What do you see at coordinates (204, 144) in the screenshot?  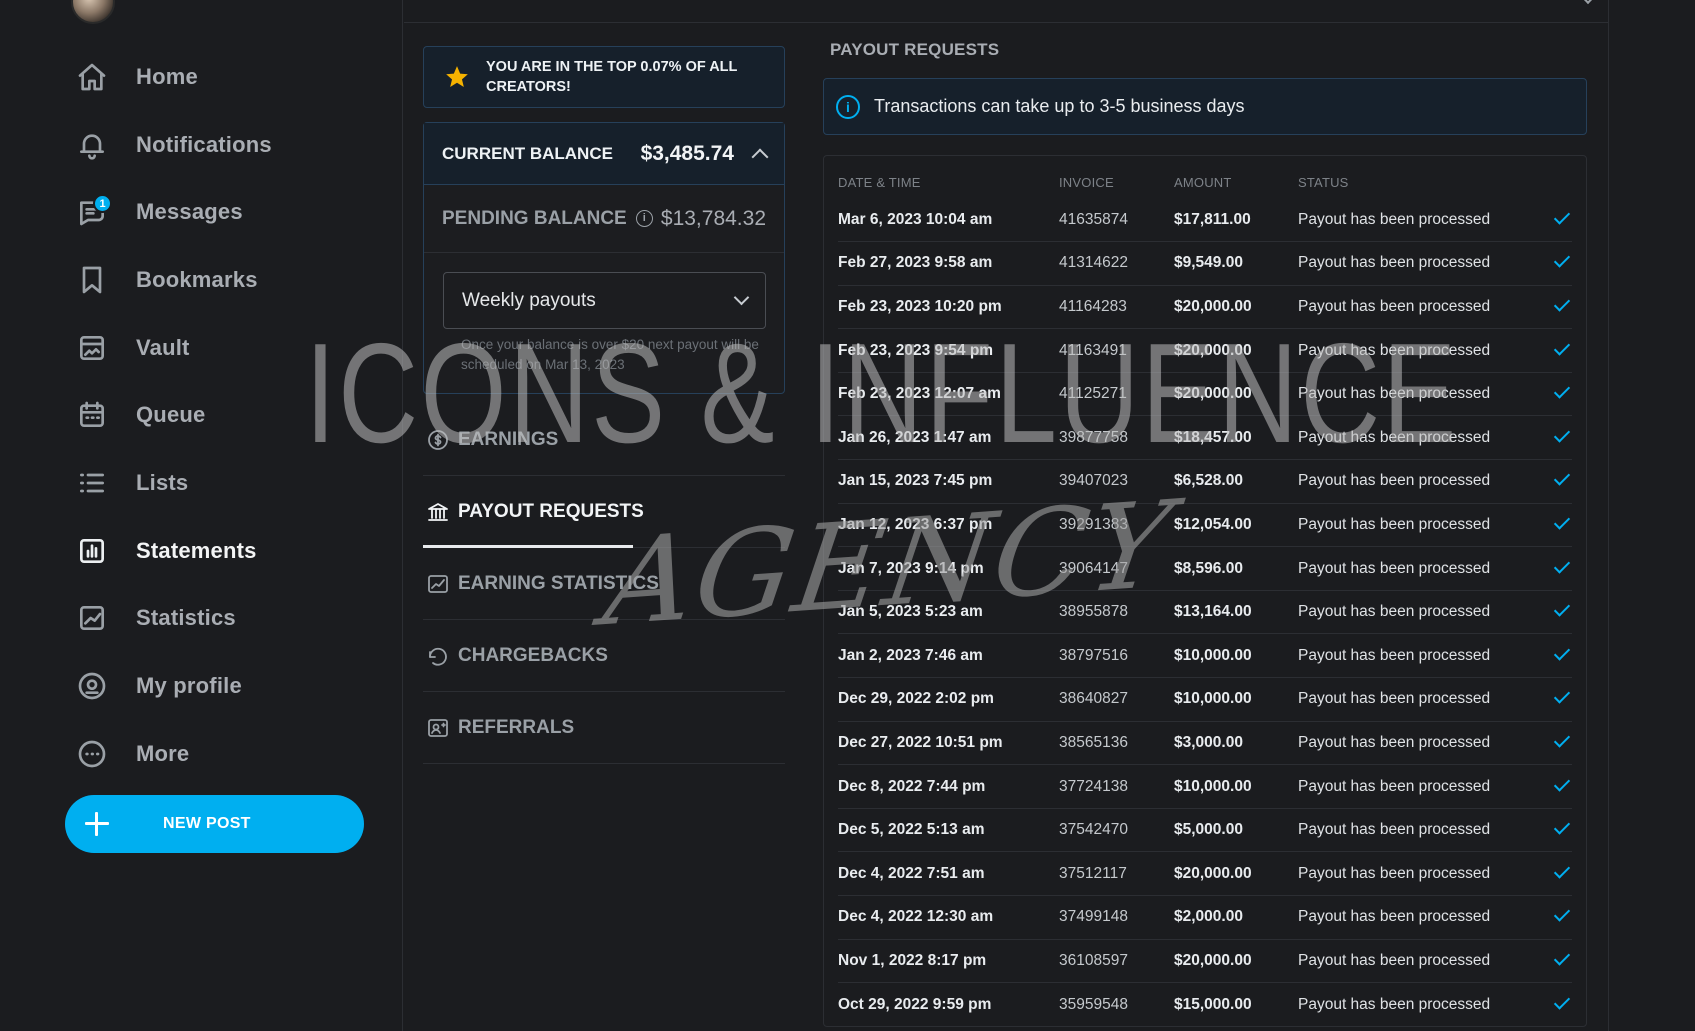 I see `sidebar-item-label: Notifications` at bounding box center [204, 144].